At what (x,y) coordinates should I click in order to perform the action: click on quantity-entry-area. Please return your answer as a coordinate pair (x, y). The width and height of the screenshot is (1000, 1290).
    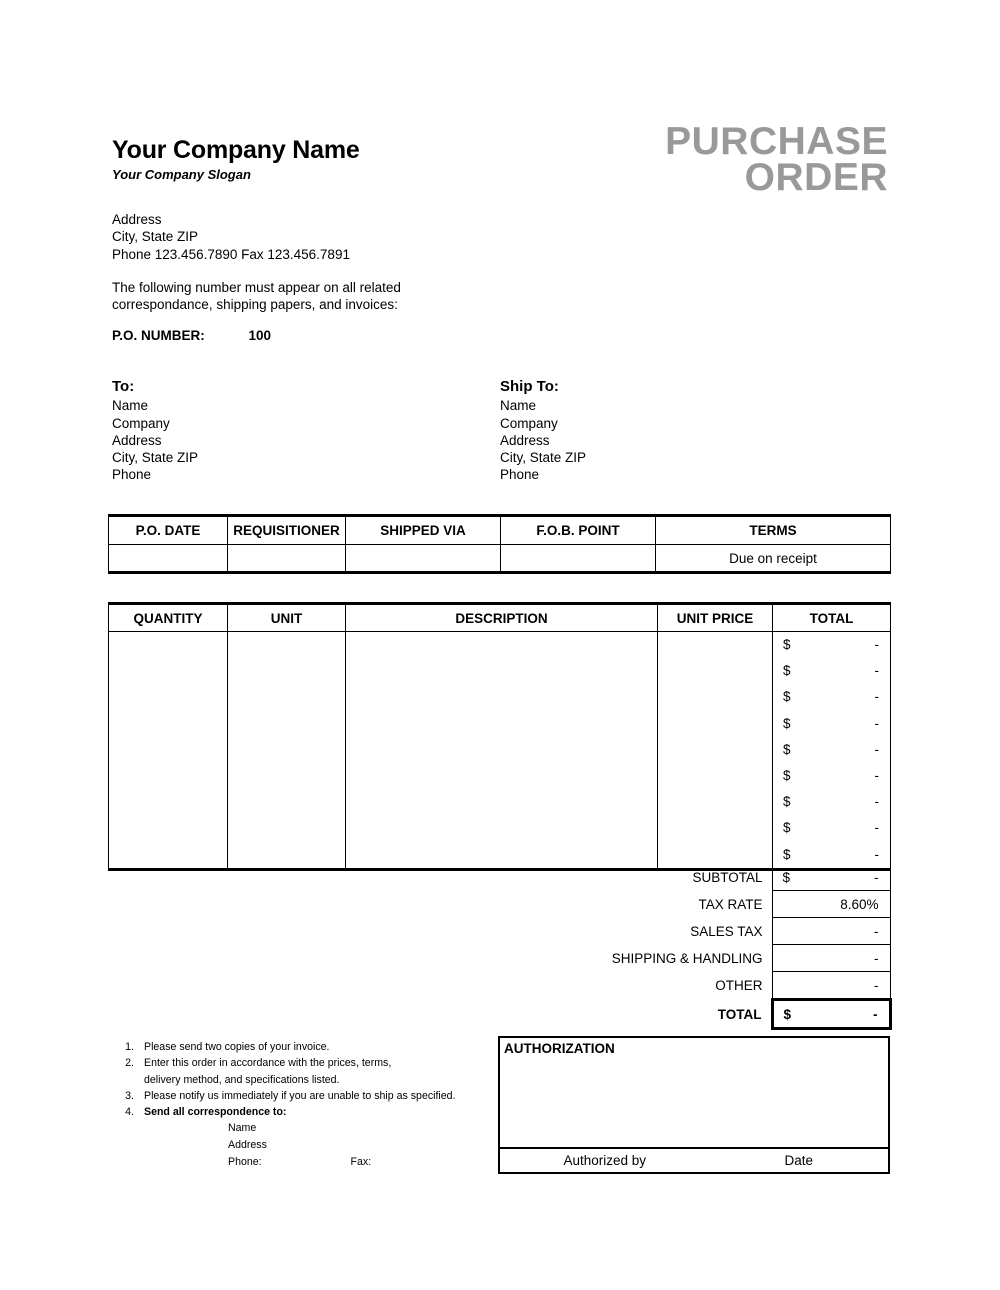
    Looking at the image, I should click on (168, 751).